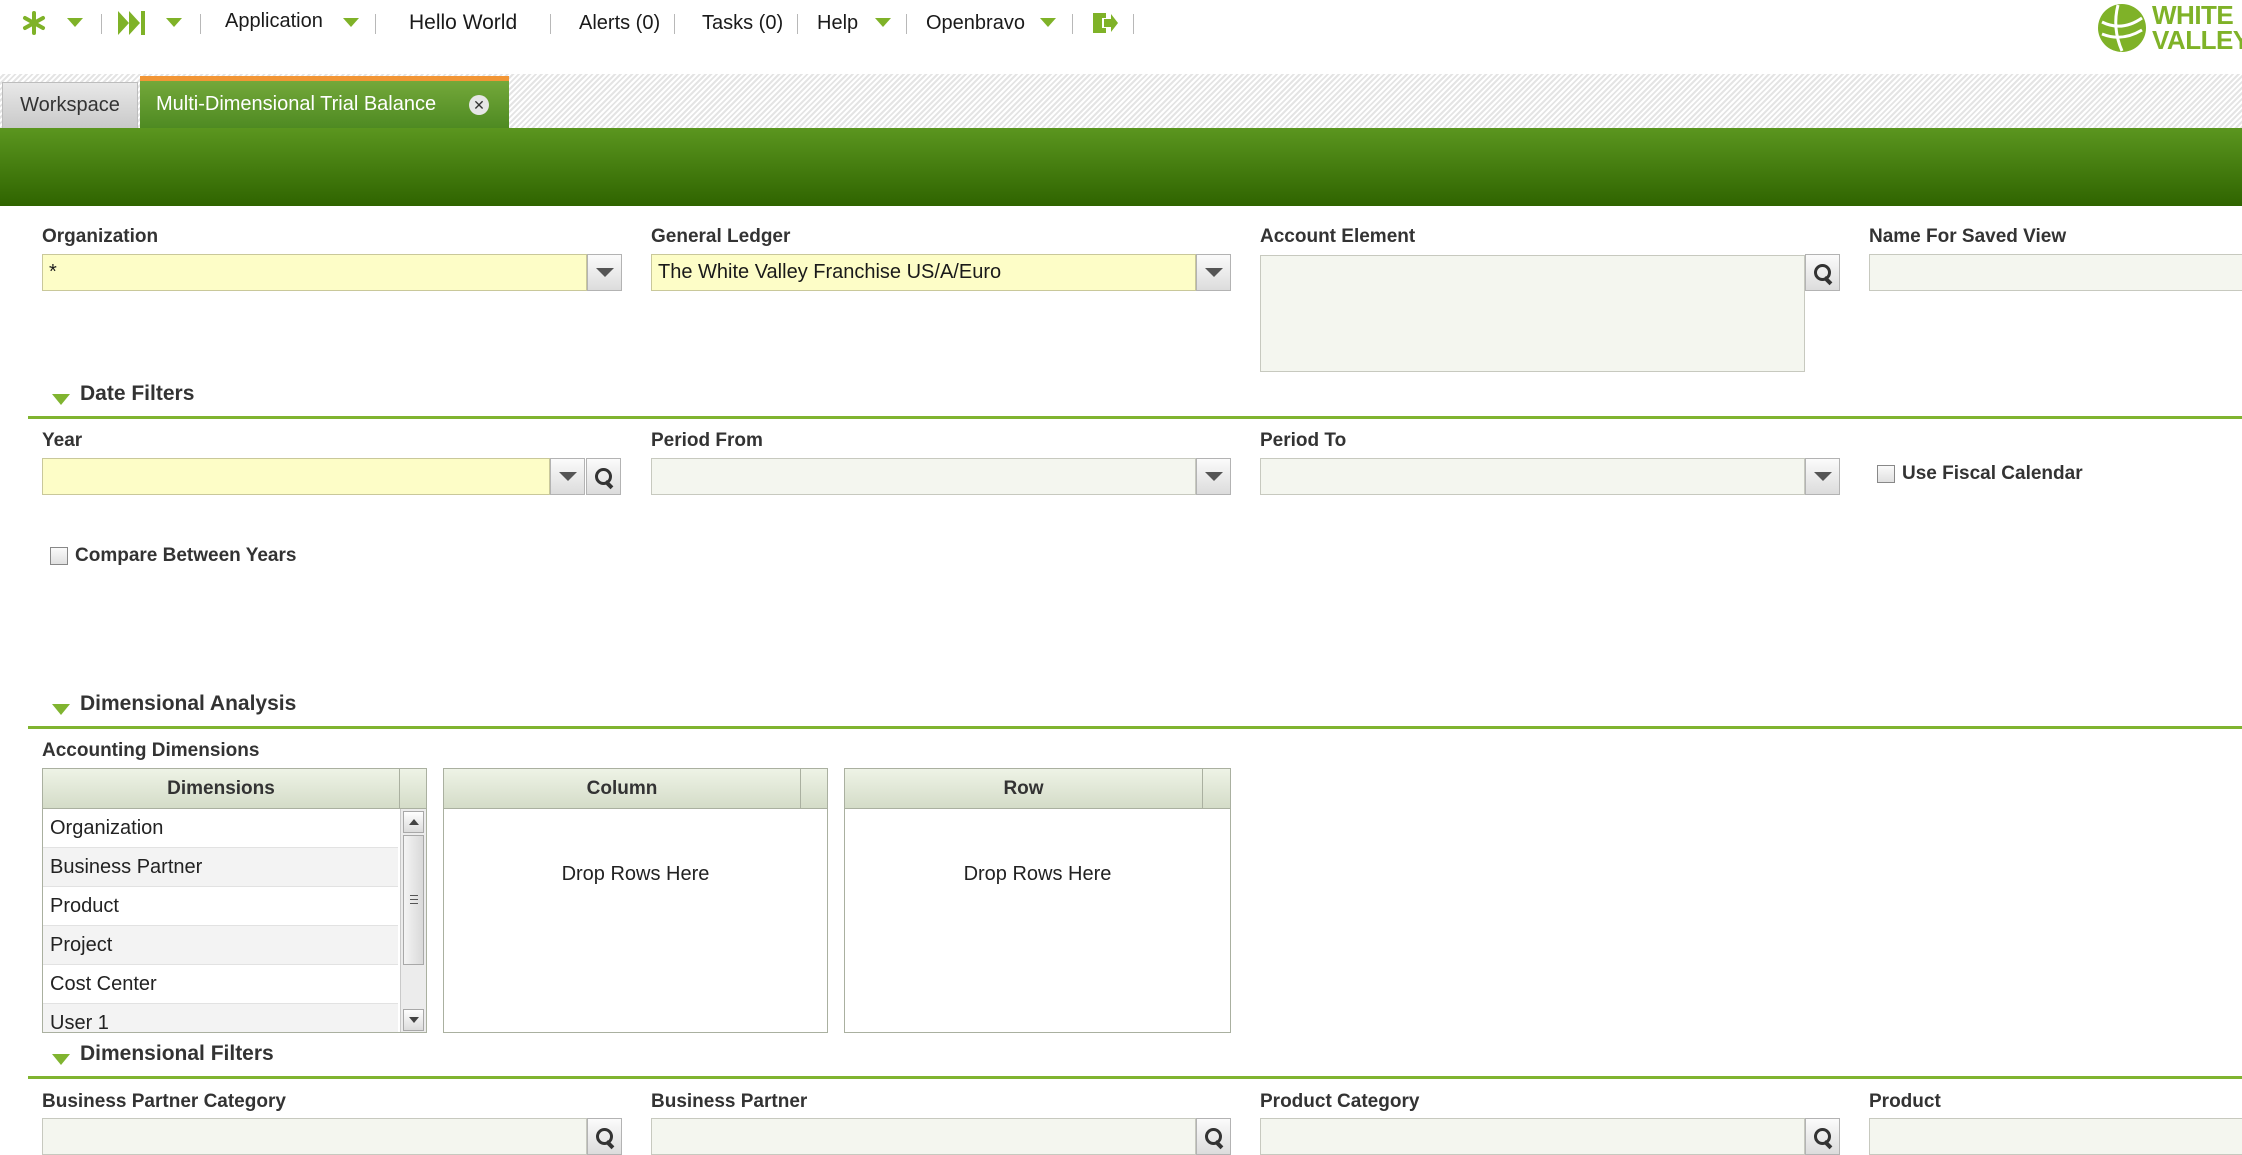 Image resolution: width=2242 pixels, height=1155 pixels. I want to click on compare-between-years-checkbox, so click(59, 556).